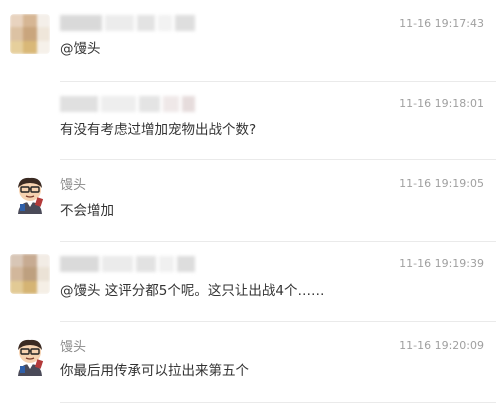 The width and height of the screenshot is (496, 406). Describe the element at coordinates (154, 371) in the screenshot. I see `comment-text: 你最后用传承可以拉出来第五个` at that location.